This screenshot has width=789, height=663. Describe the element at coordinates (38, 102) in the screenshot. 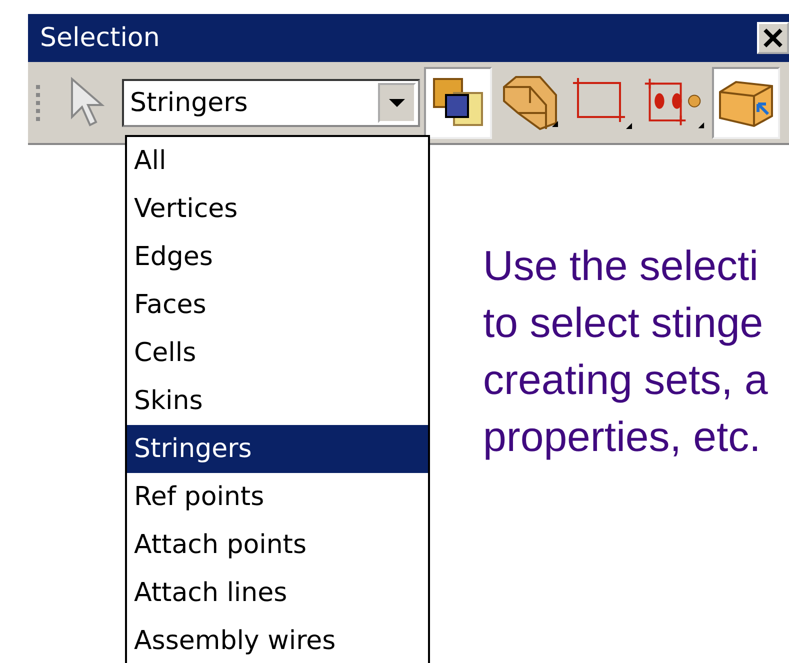

I see `grip-icon` at that location.